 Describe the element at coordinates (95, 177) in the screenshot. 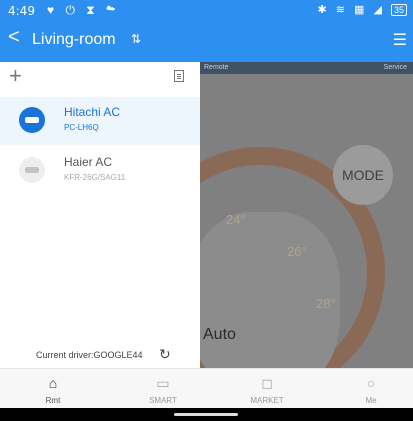

I see `device-model: KFR-26G/SAG11` at that location.